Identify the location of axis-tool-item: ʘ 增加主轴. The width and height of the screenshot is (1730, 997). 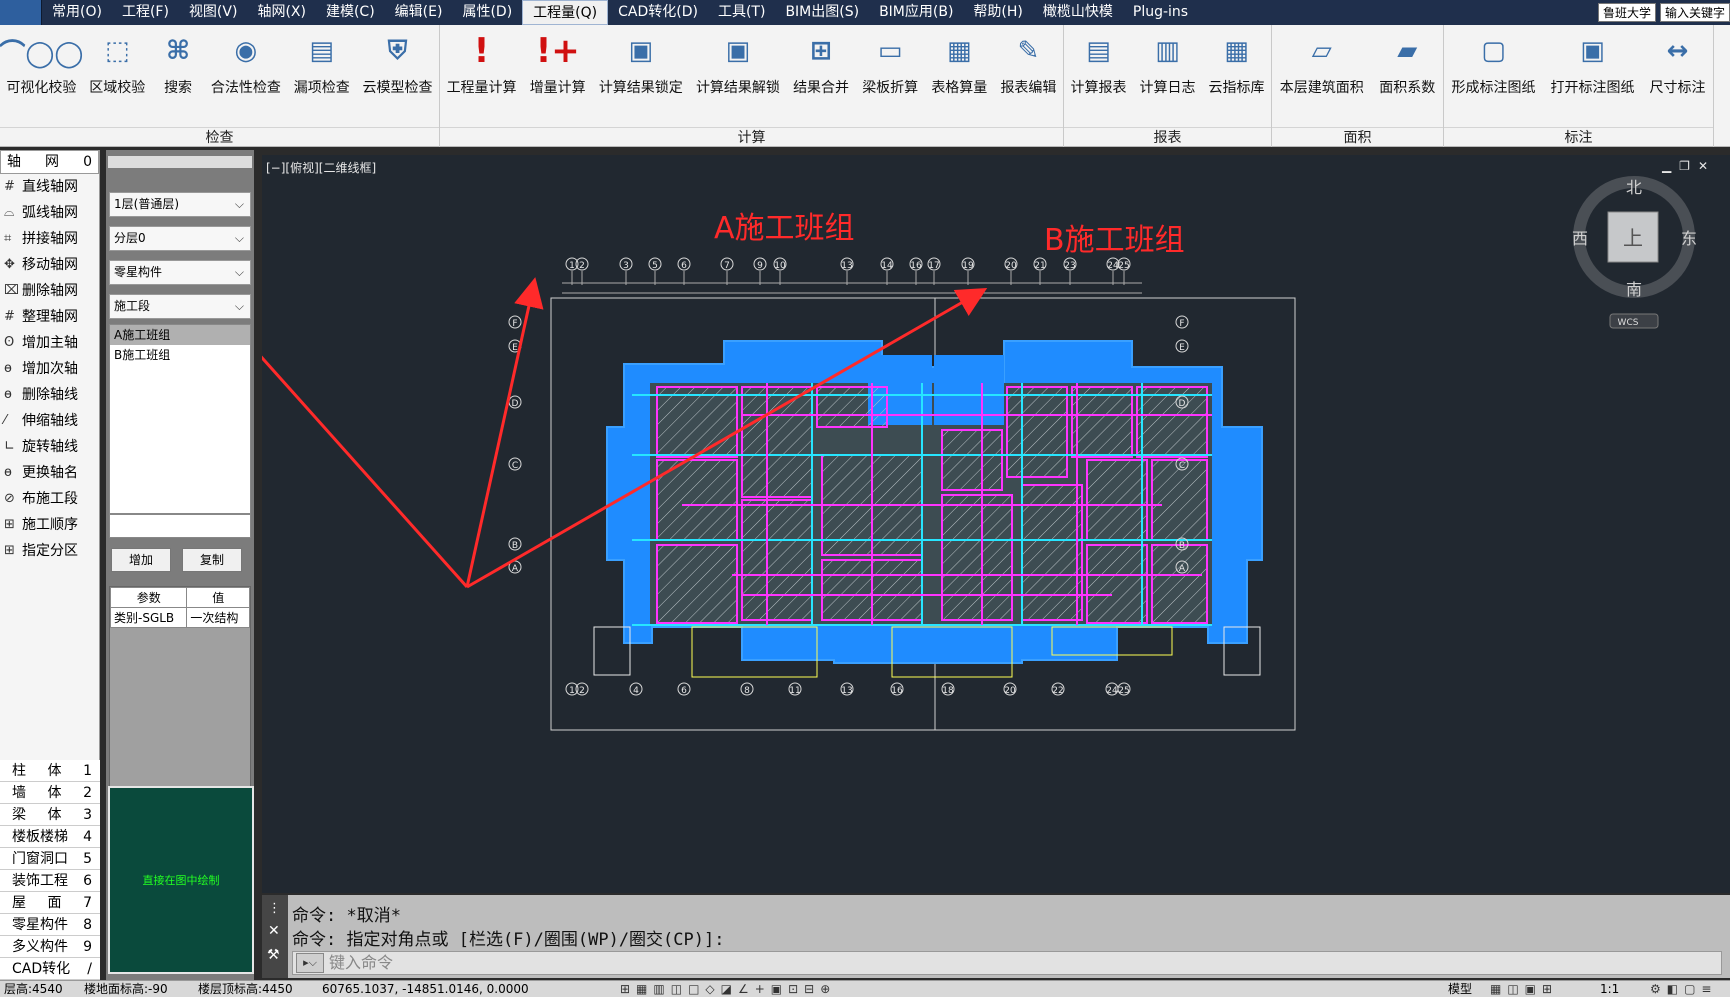
(49, 343).